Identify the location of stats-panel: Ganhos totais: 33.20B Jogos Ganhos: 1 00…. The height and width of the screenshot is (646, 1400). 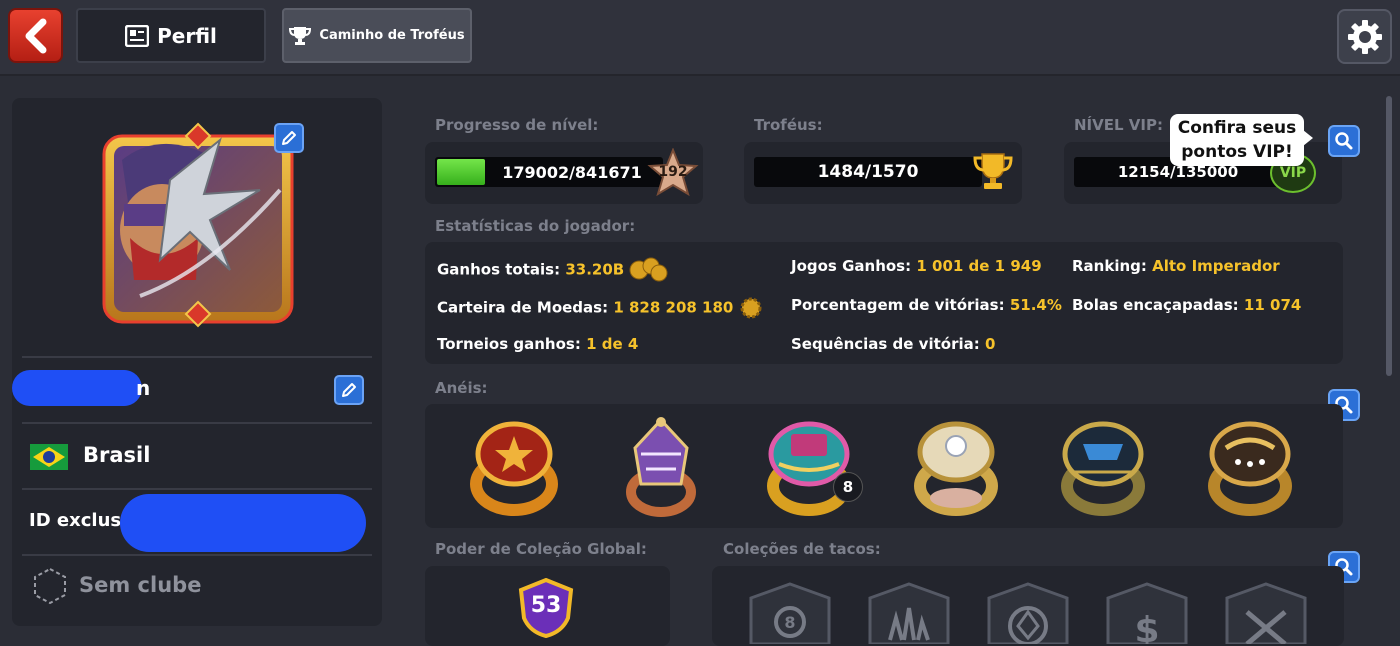
(884, 303).